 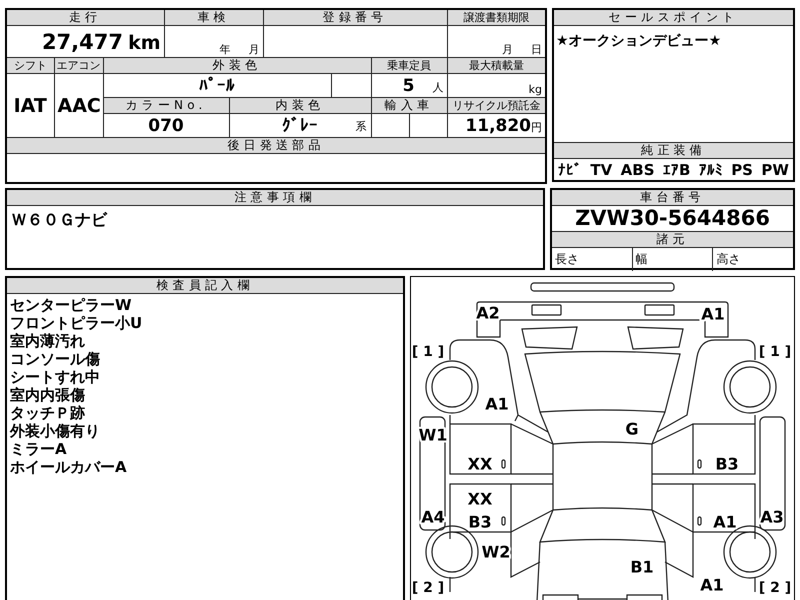 What do you see at coordinates (672, 239) in the screenshot?
I see `section-header: 諸元` at bounding box center [672, 239].